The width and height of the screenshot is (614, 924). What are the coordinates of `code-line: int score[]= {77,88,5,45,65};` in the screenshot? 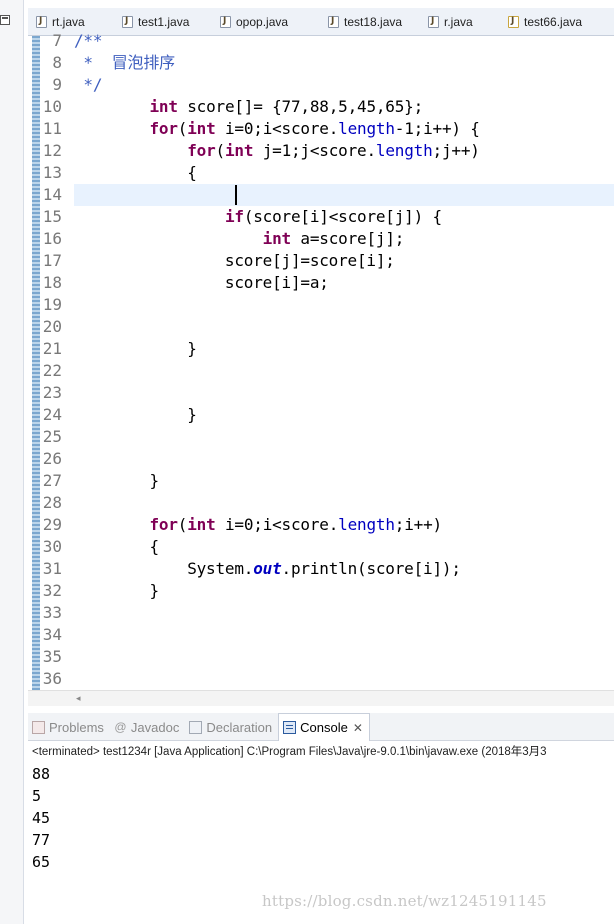 It's located at (248, 107).